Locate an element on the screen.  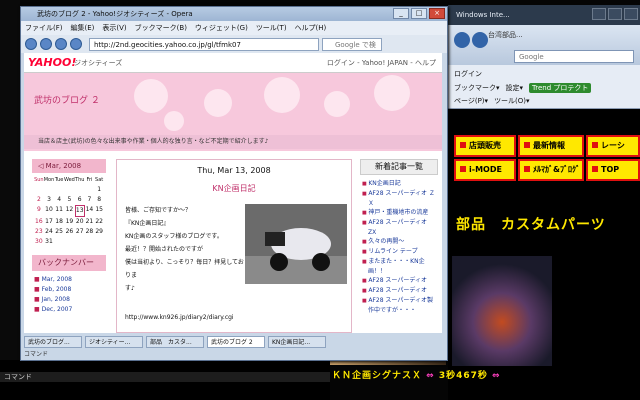
calendar-day: 6 is located at coordinates (80, 200).